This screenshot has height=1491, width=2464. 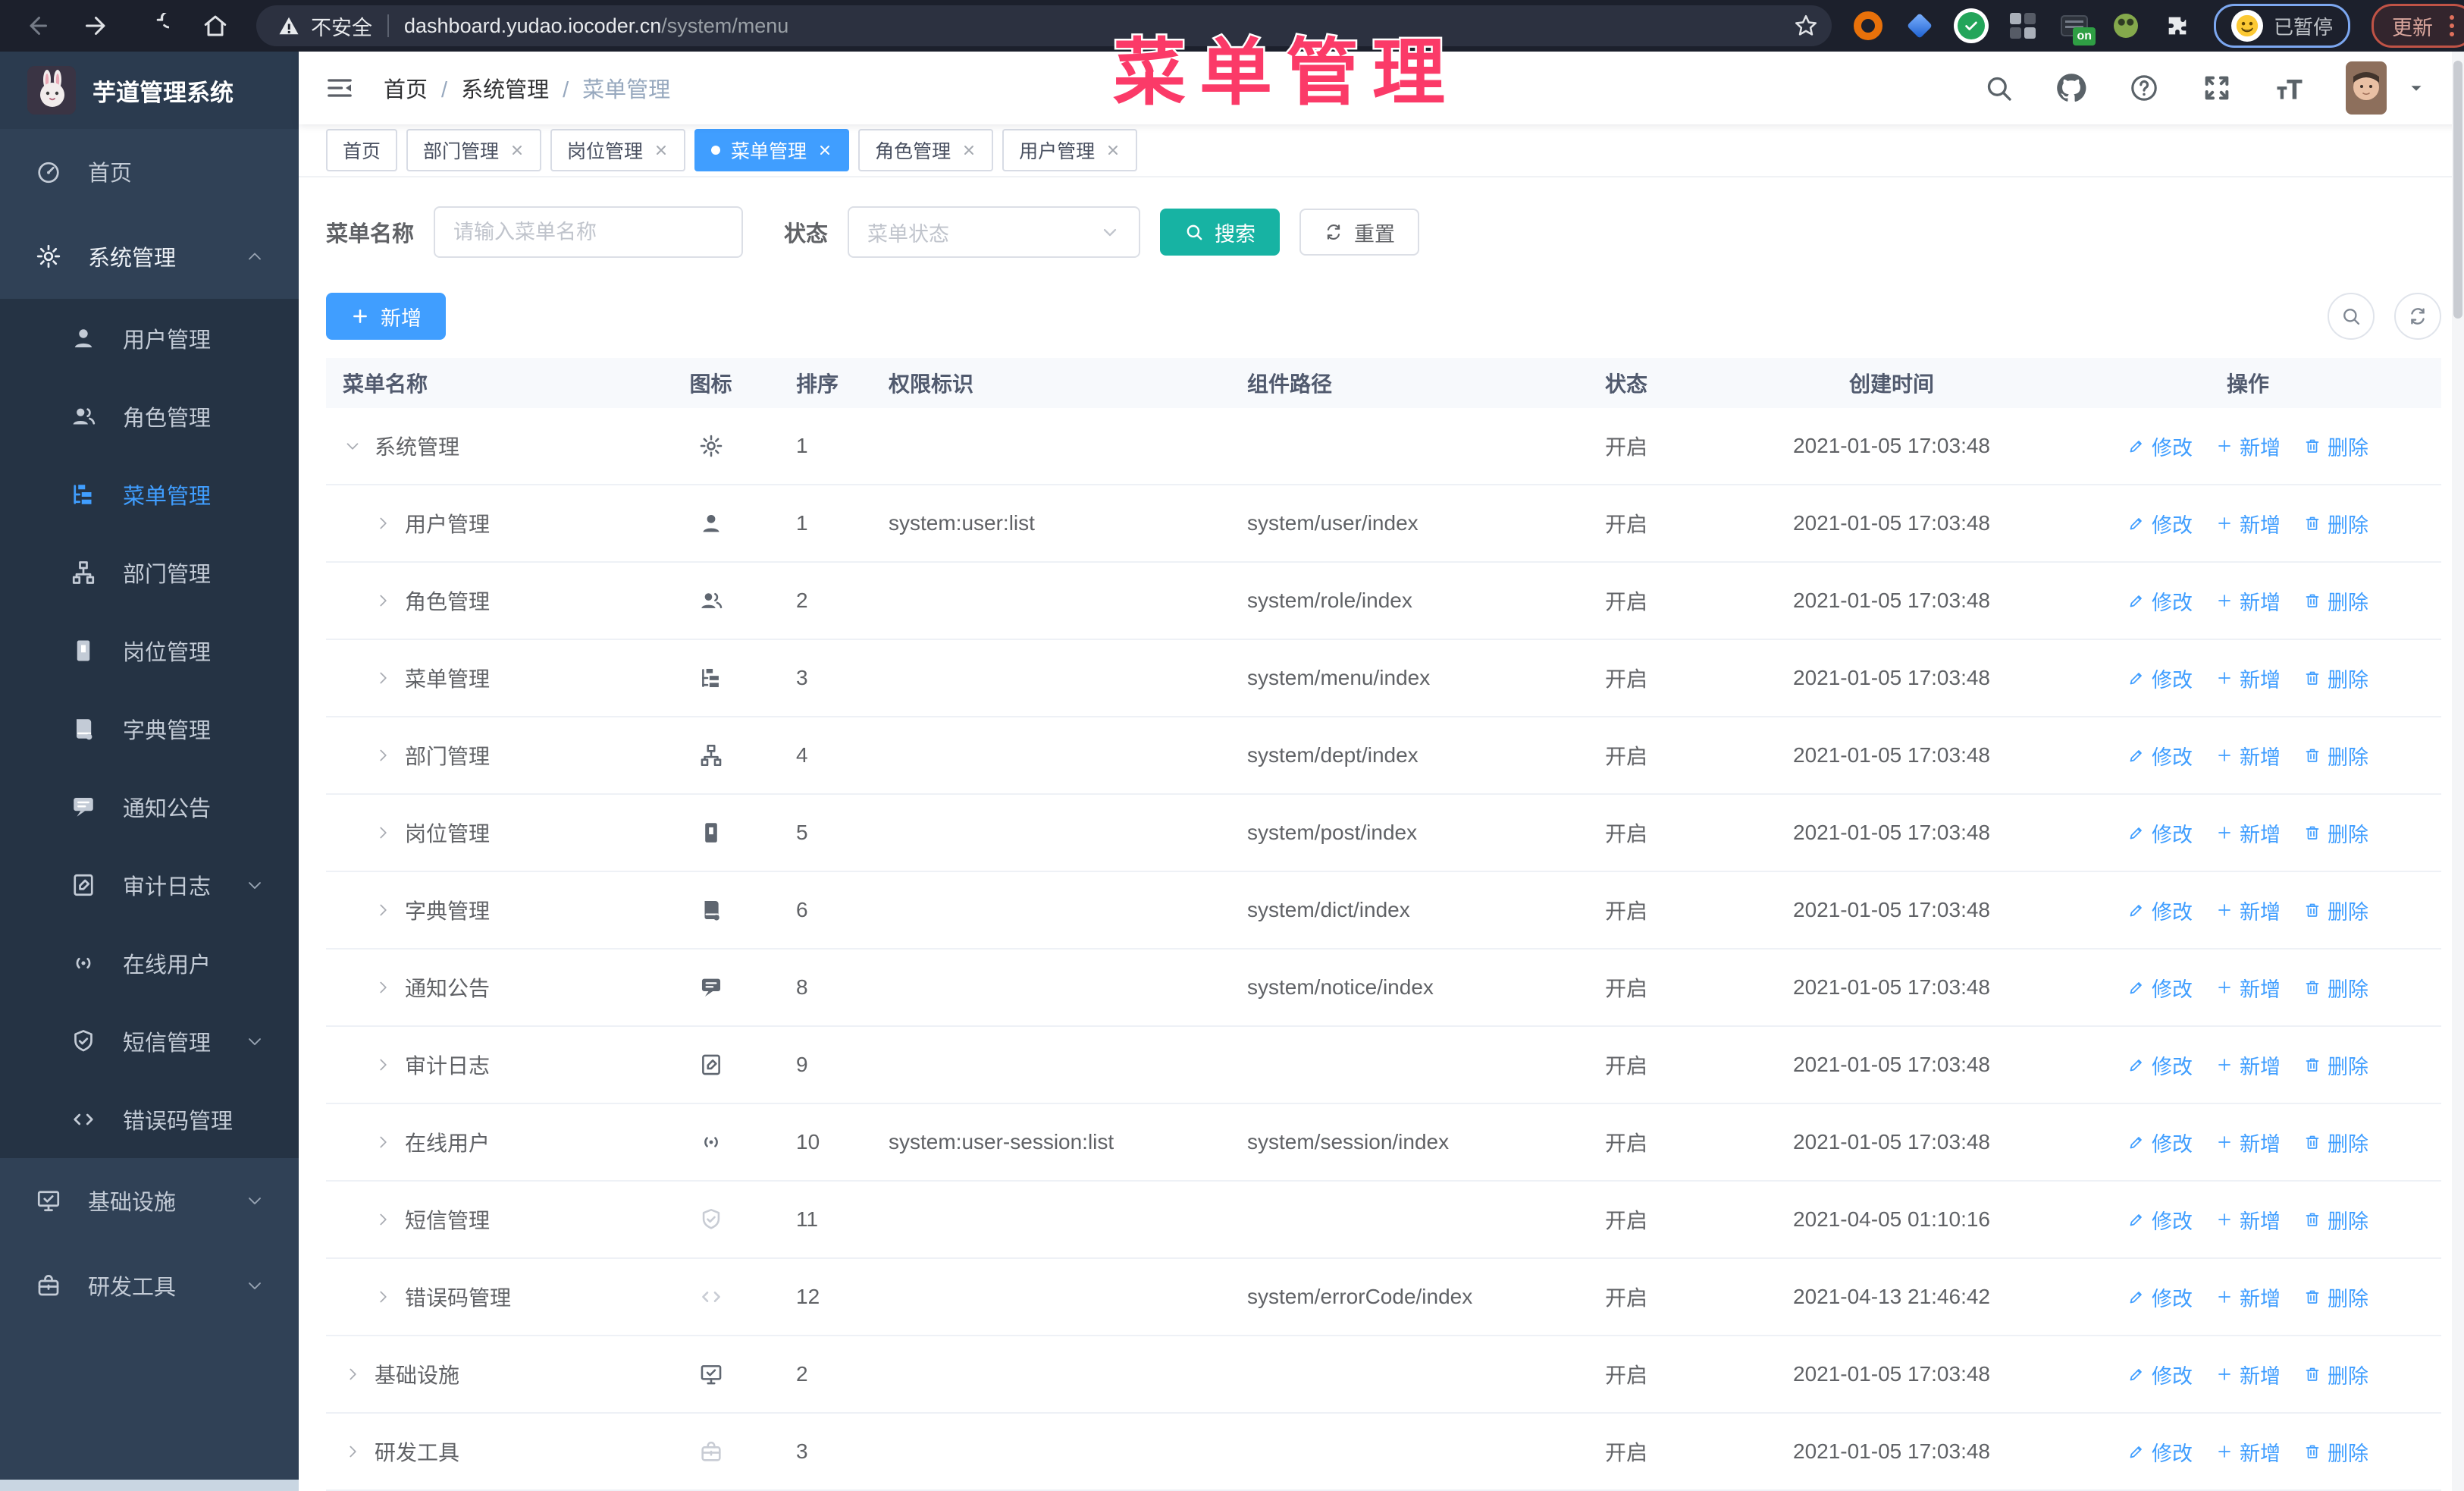 What do you see at coordinates (2458, 190) in the screenshot?
I see `scrollbar-thumb` at bounding box center [2458, 190].